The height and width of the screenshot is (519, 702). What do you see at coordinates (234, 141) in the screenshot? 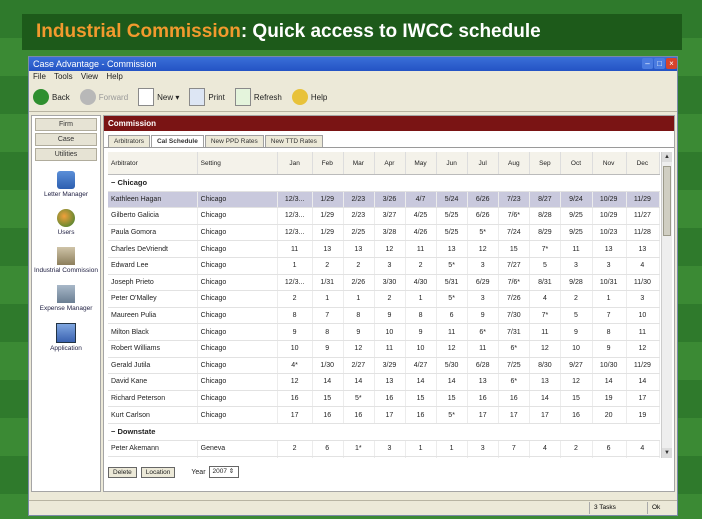
I see `tab-new-ppd-rates: New PPD Rates` at bounding box center [234, 141].